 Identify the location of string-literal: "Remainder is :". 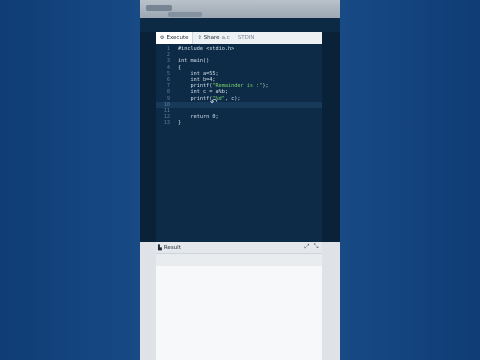
(237, 86).